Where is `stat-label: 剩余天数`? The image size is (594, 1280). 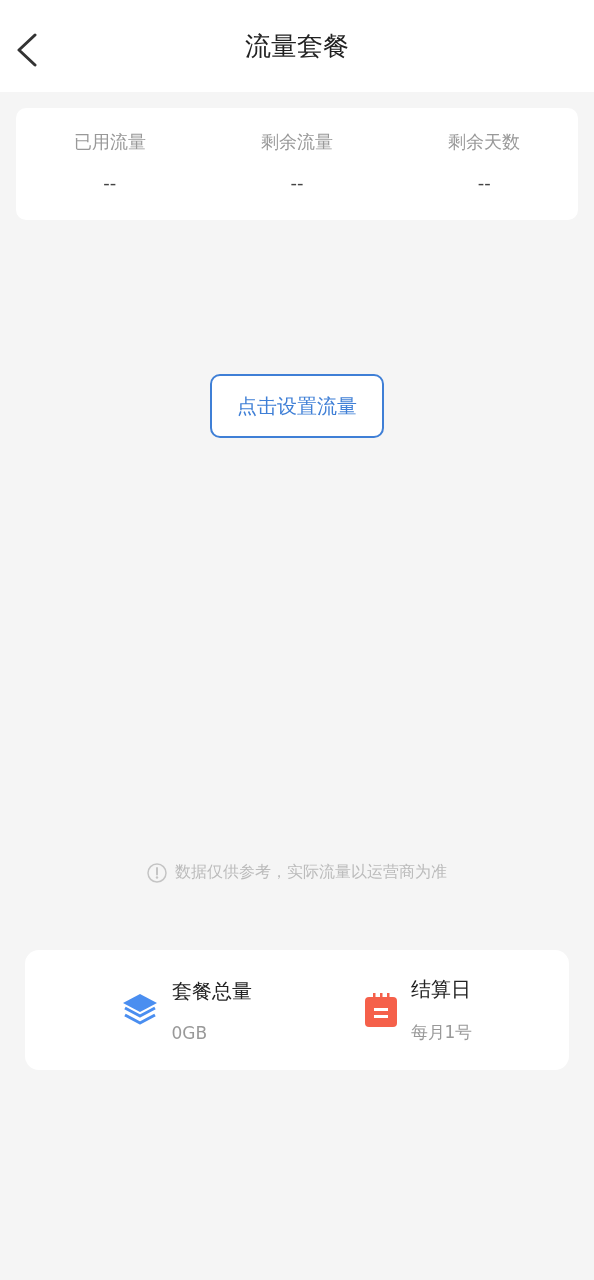 stat-label: 剩余天数 is located at coordinates (484, 142).